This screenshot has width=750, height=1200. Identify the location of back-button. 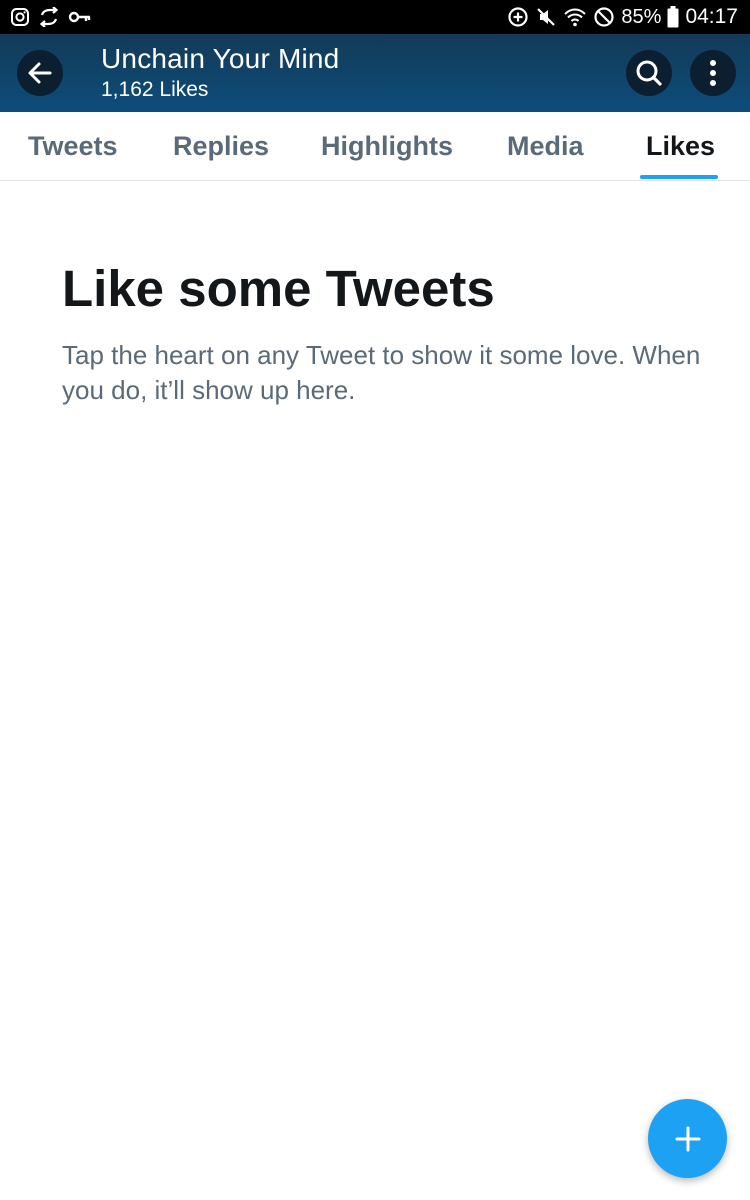
(40, 73).